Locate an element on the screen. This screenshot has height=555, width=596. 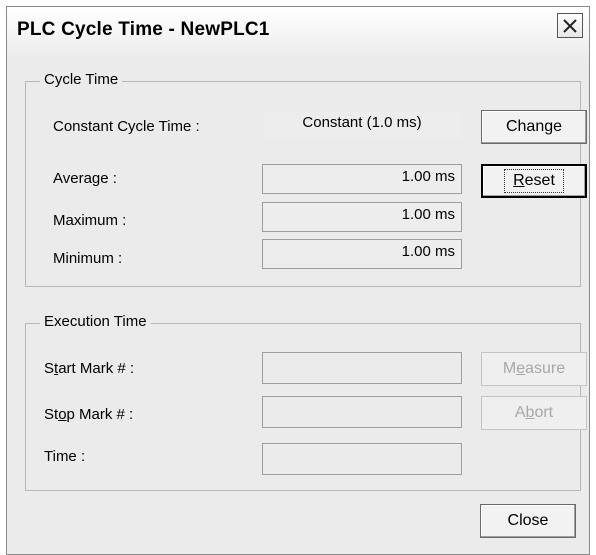
close-button: Close is located at coordinates (528, 521).